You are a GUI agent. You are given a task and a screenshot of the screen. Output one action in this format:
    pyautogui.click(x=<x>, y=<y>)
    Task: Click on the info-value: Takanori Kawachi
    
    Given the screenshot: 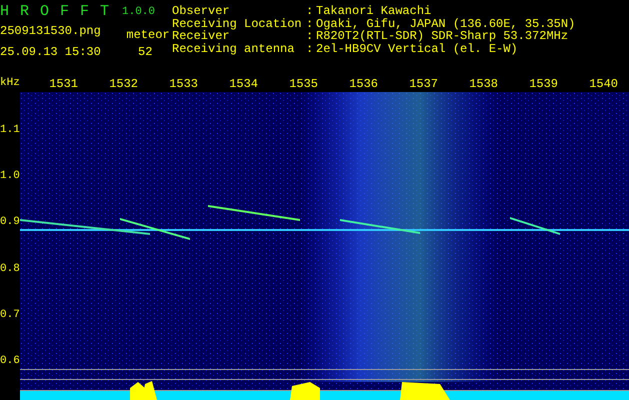 What is the action you would take?
    pyautogui.click(x=374, y=11)
    